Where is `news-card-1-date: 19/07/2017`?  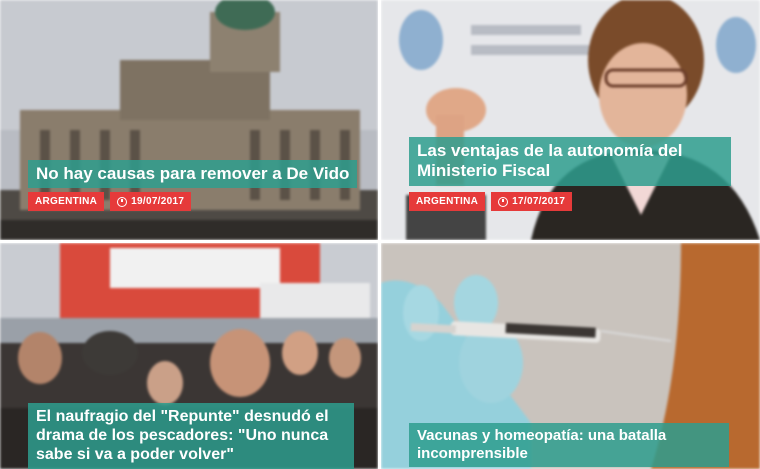
news-card-1-date: 19/07/2017 is located at coordinates (151, 201).